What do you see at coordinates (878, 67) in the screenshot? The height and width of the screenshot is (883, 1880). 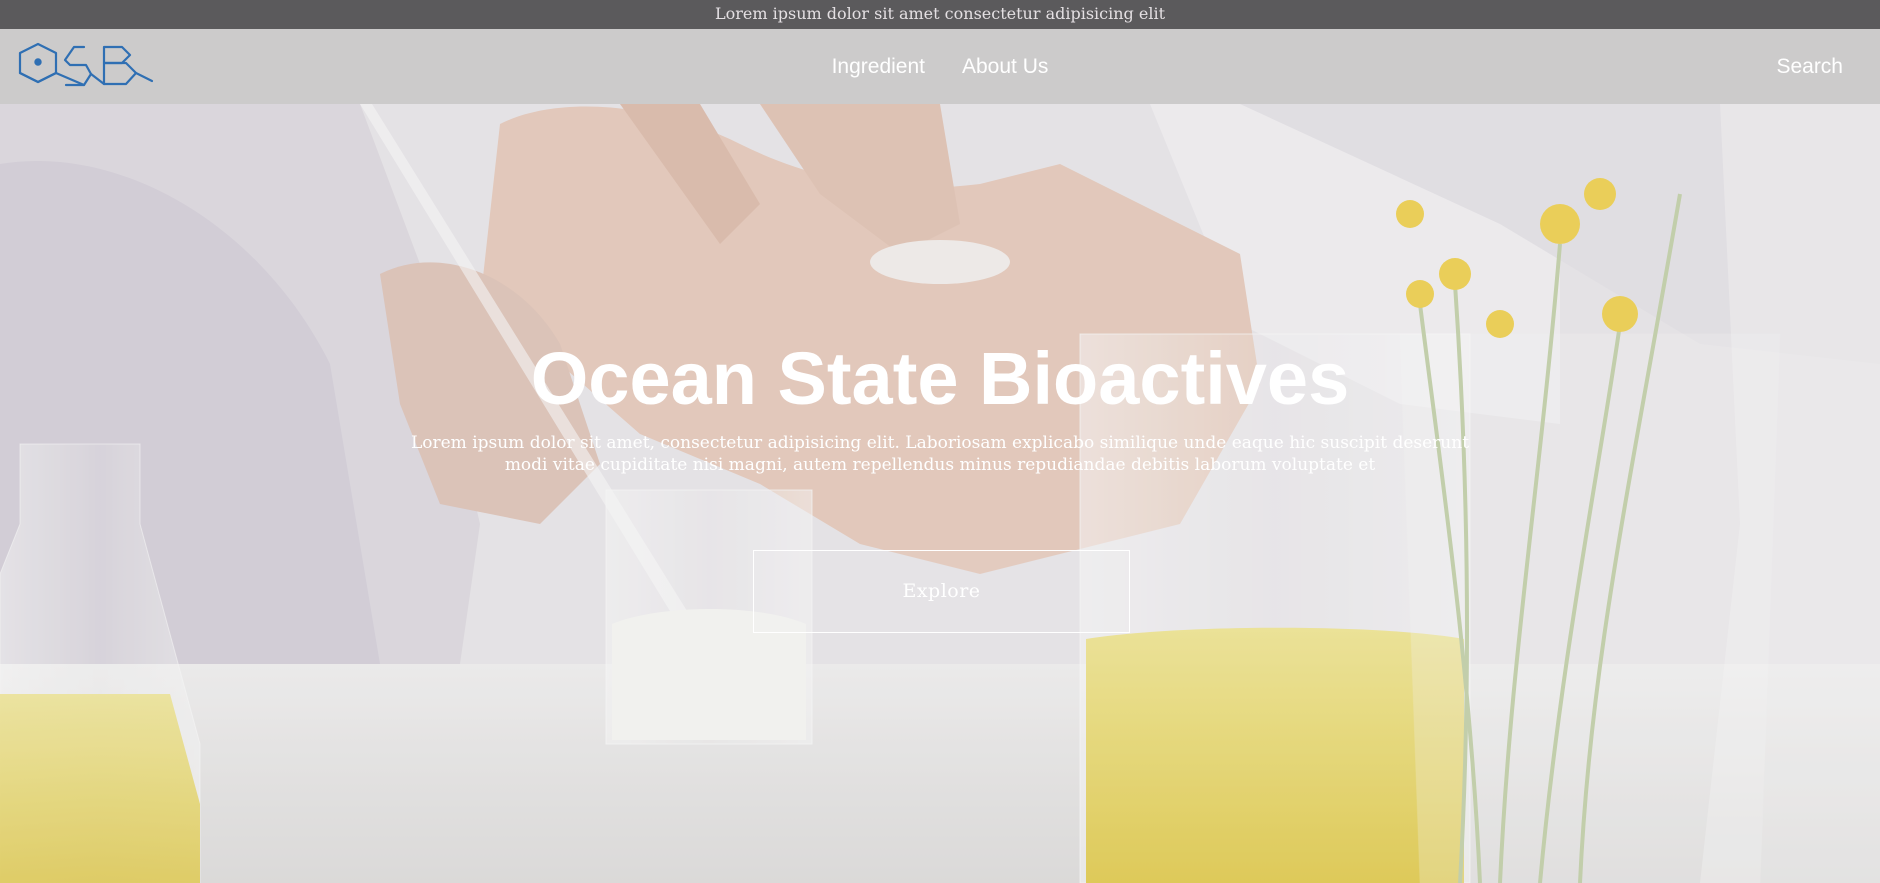 I see `nav-link-ingredient: Ingredient` at bounding box center [878, 67].